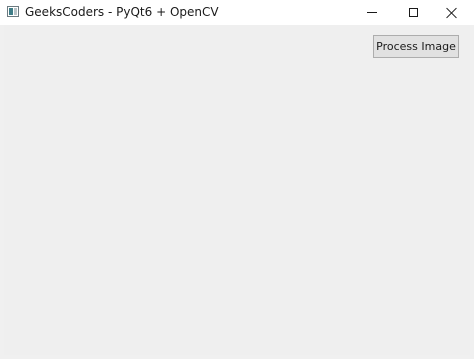 The image size is (474, 359). Describe the element at coordinates (416, 46) in the screenshot. I see `process-image-button: Process Image` at that location.